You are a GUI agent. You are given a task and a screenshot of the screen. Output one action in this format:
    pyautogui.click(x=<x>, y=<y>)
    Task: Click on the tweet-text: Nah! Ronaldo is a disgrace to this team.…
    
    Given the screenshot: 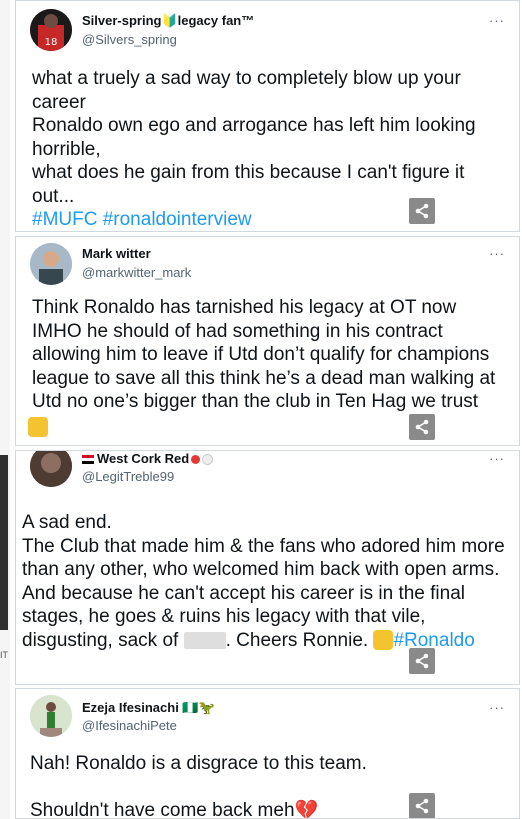 What is the action you would take?
    pyautogui.click(x=198, y=786)
    